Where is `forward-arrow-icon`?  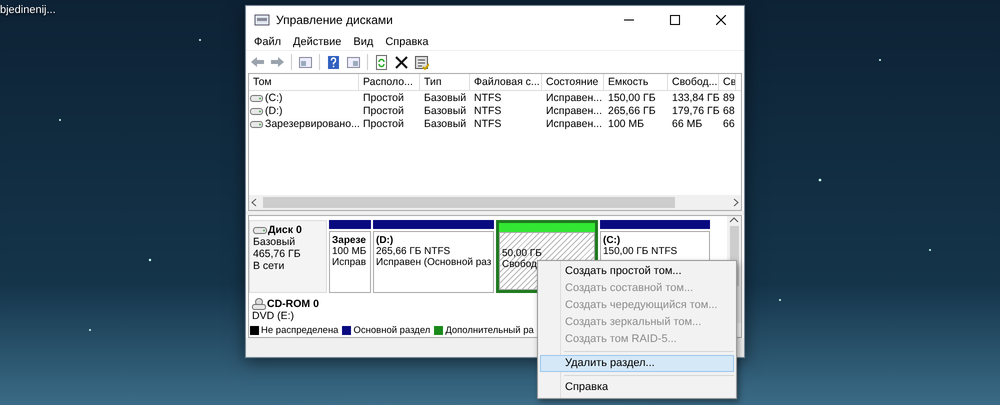 forward-arrow-icon is located at coordinates (277, 62).